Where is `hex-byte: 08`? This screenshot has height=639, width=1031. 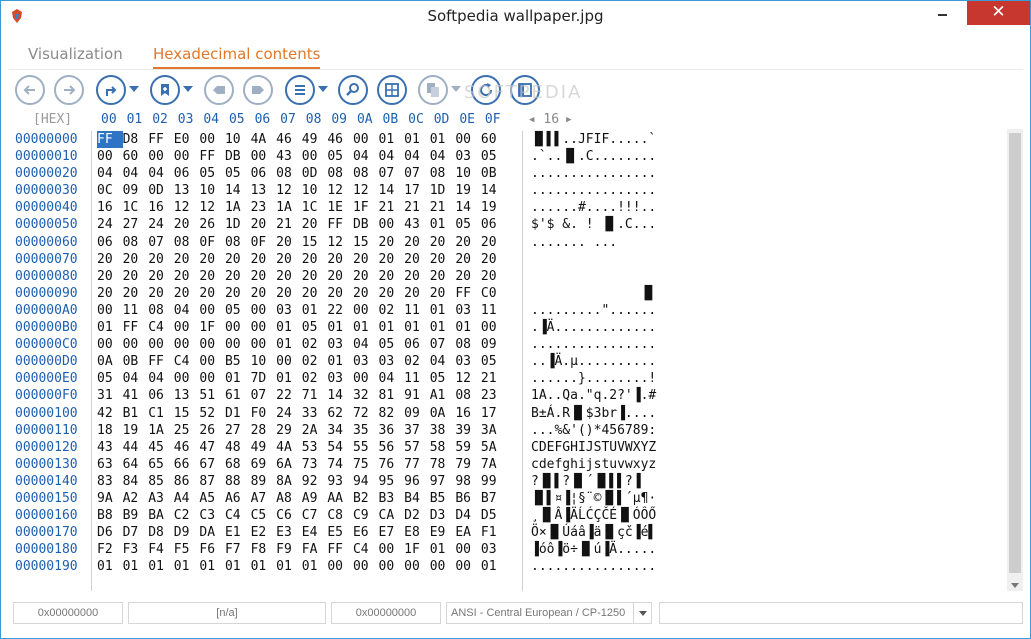 hex-byte: 08 is located at coordinates (136, 242).